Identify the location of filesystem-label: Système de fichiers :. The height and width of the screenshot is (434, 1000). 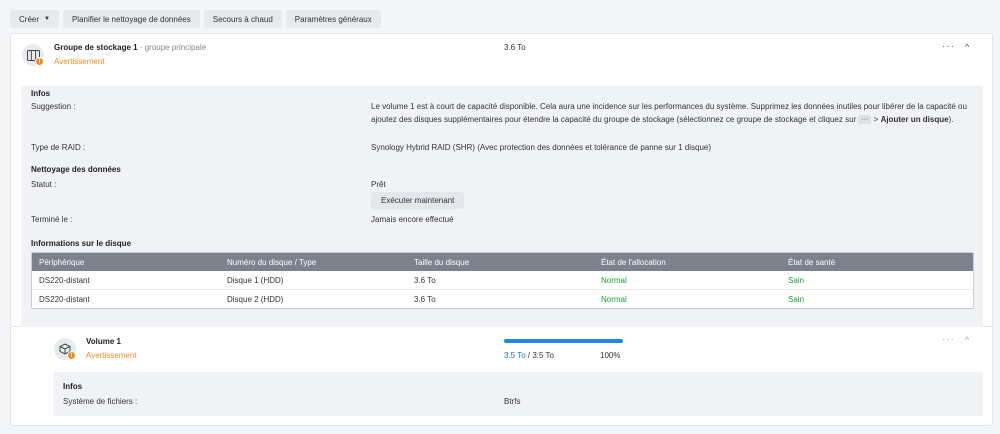
(100, 401).